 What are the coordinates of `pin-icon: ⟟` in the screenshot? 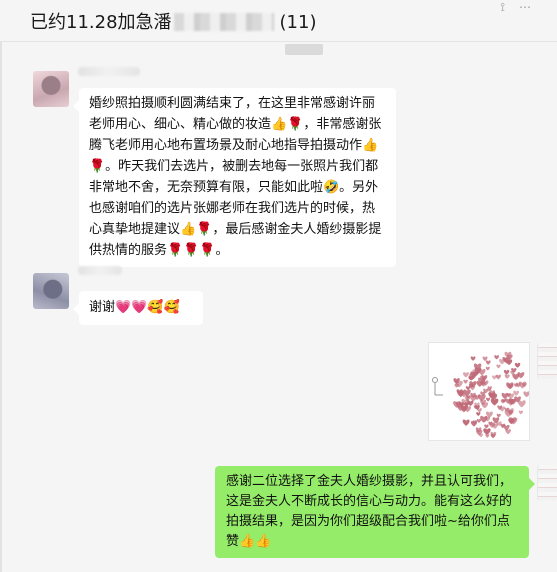 It's located at (510, 7).